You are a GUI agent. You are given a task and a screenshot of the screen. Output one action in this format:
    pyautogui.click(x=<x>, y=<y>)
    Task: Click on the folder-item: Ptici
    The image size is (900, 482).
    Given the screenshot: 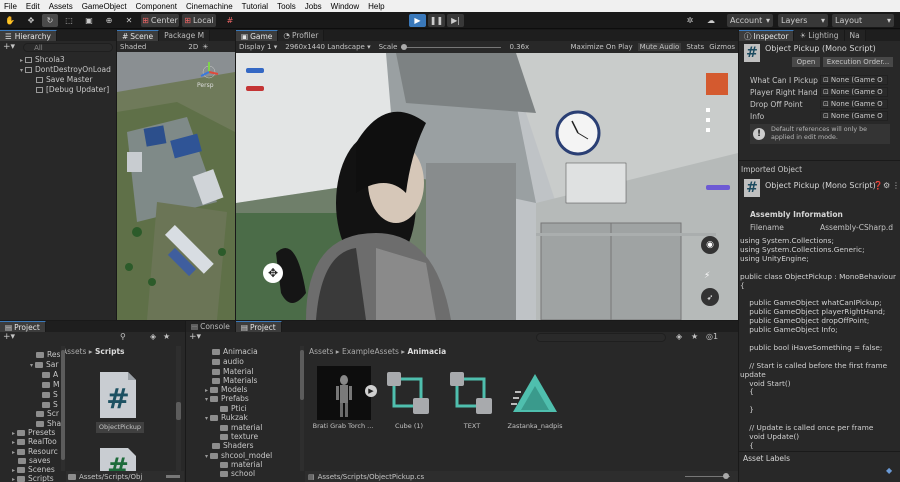 What is the action you would take?
    pyautogui.click(x=233, y=408)
    